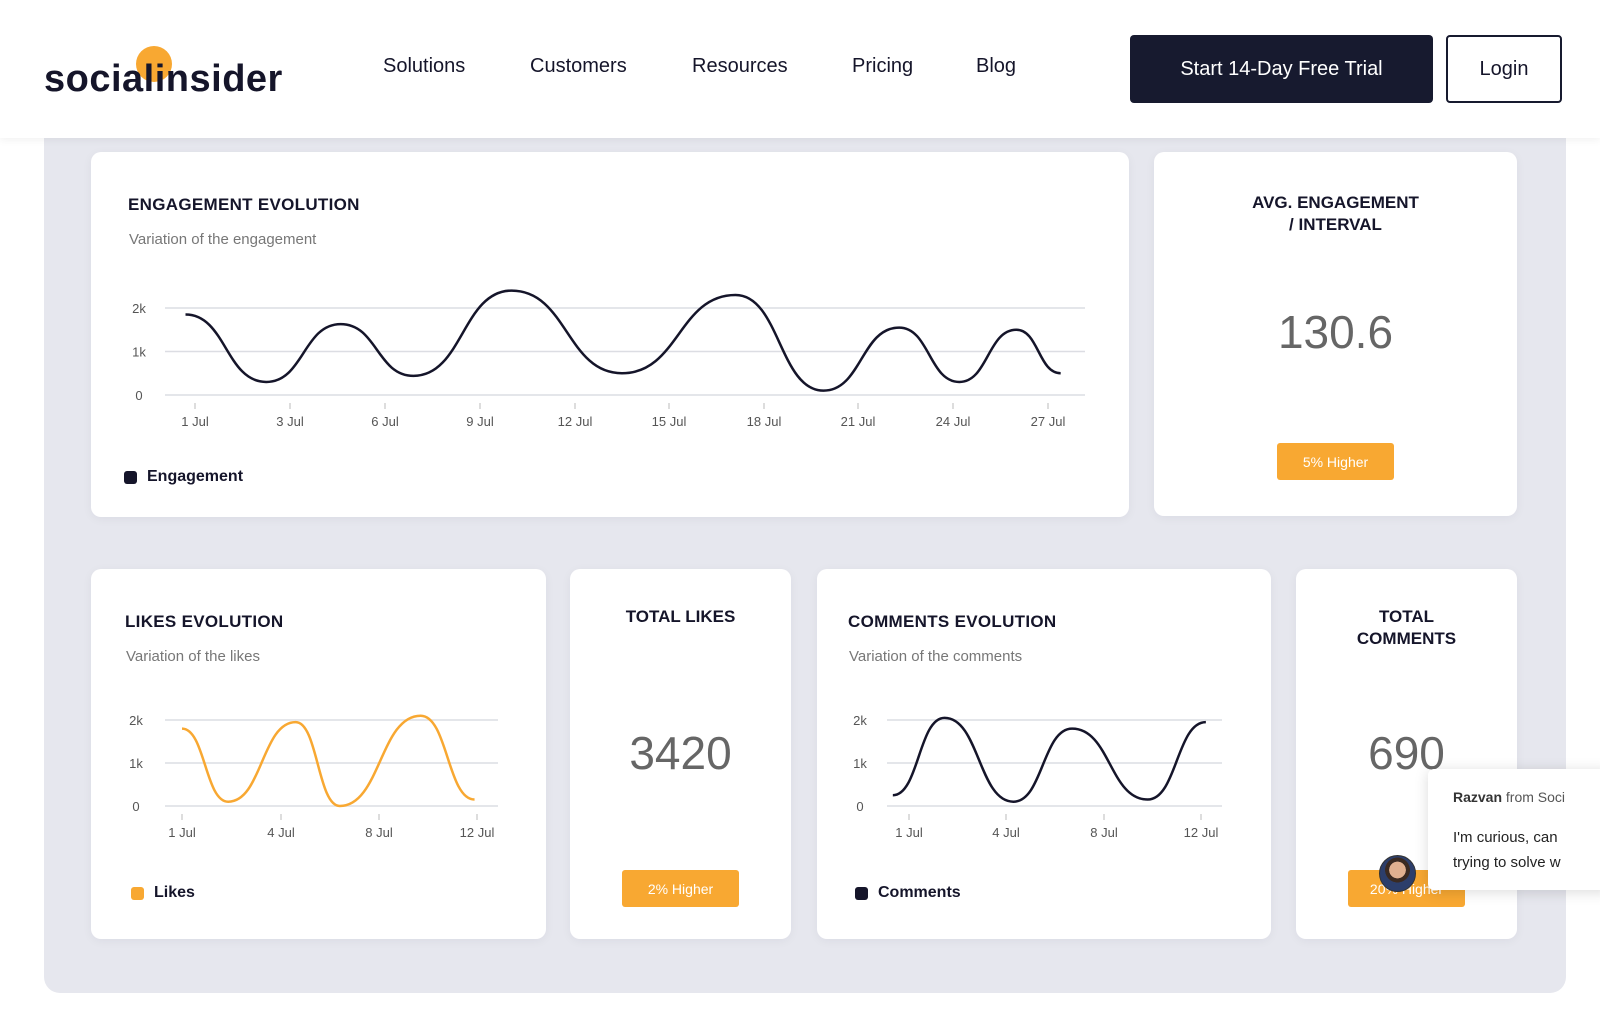 The width and height of the screenshot is (1600, 1017). What do you see at coordinates (1504, 69) in the screenshot?
I see `login-button: Login` at bounding box center [1504, 69].